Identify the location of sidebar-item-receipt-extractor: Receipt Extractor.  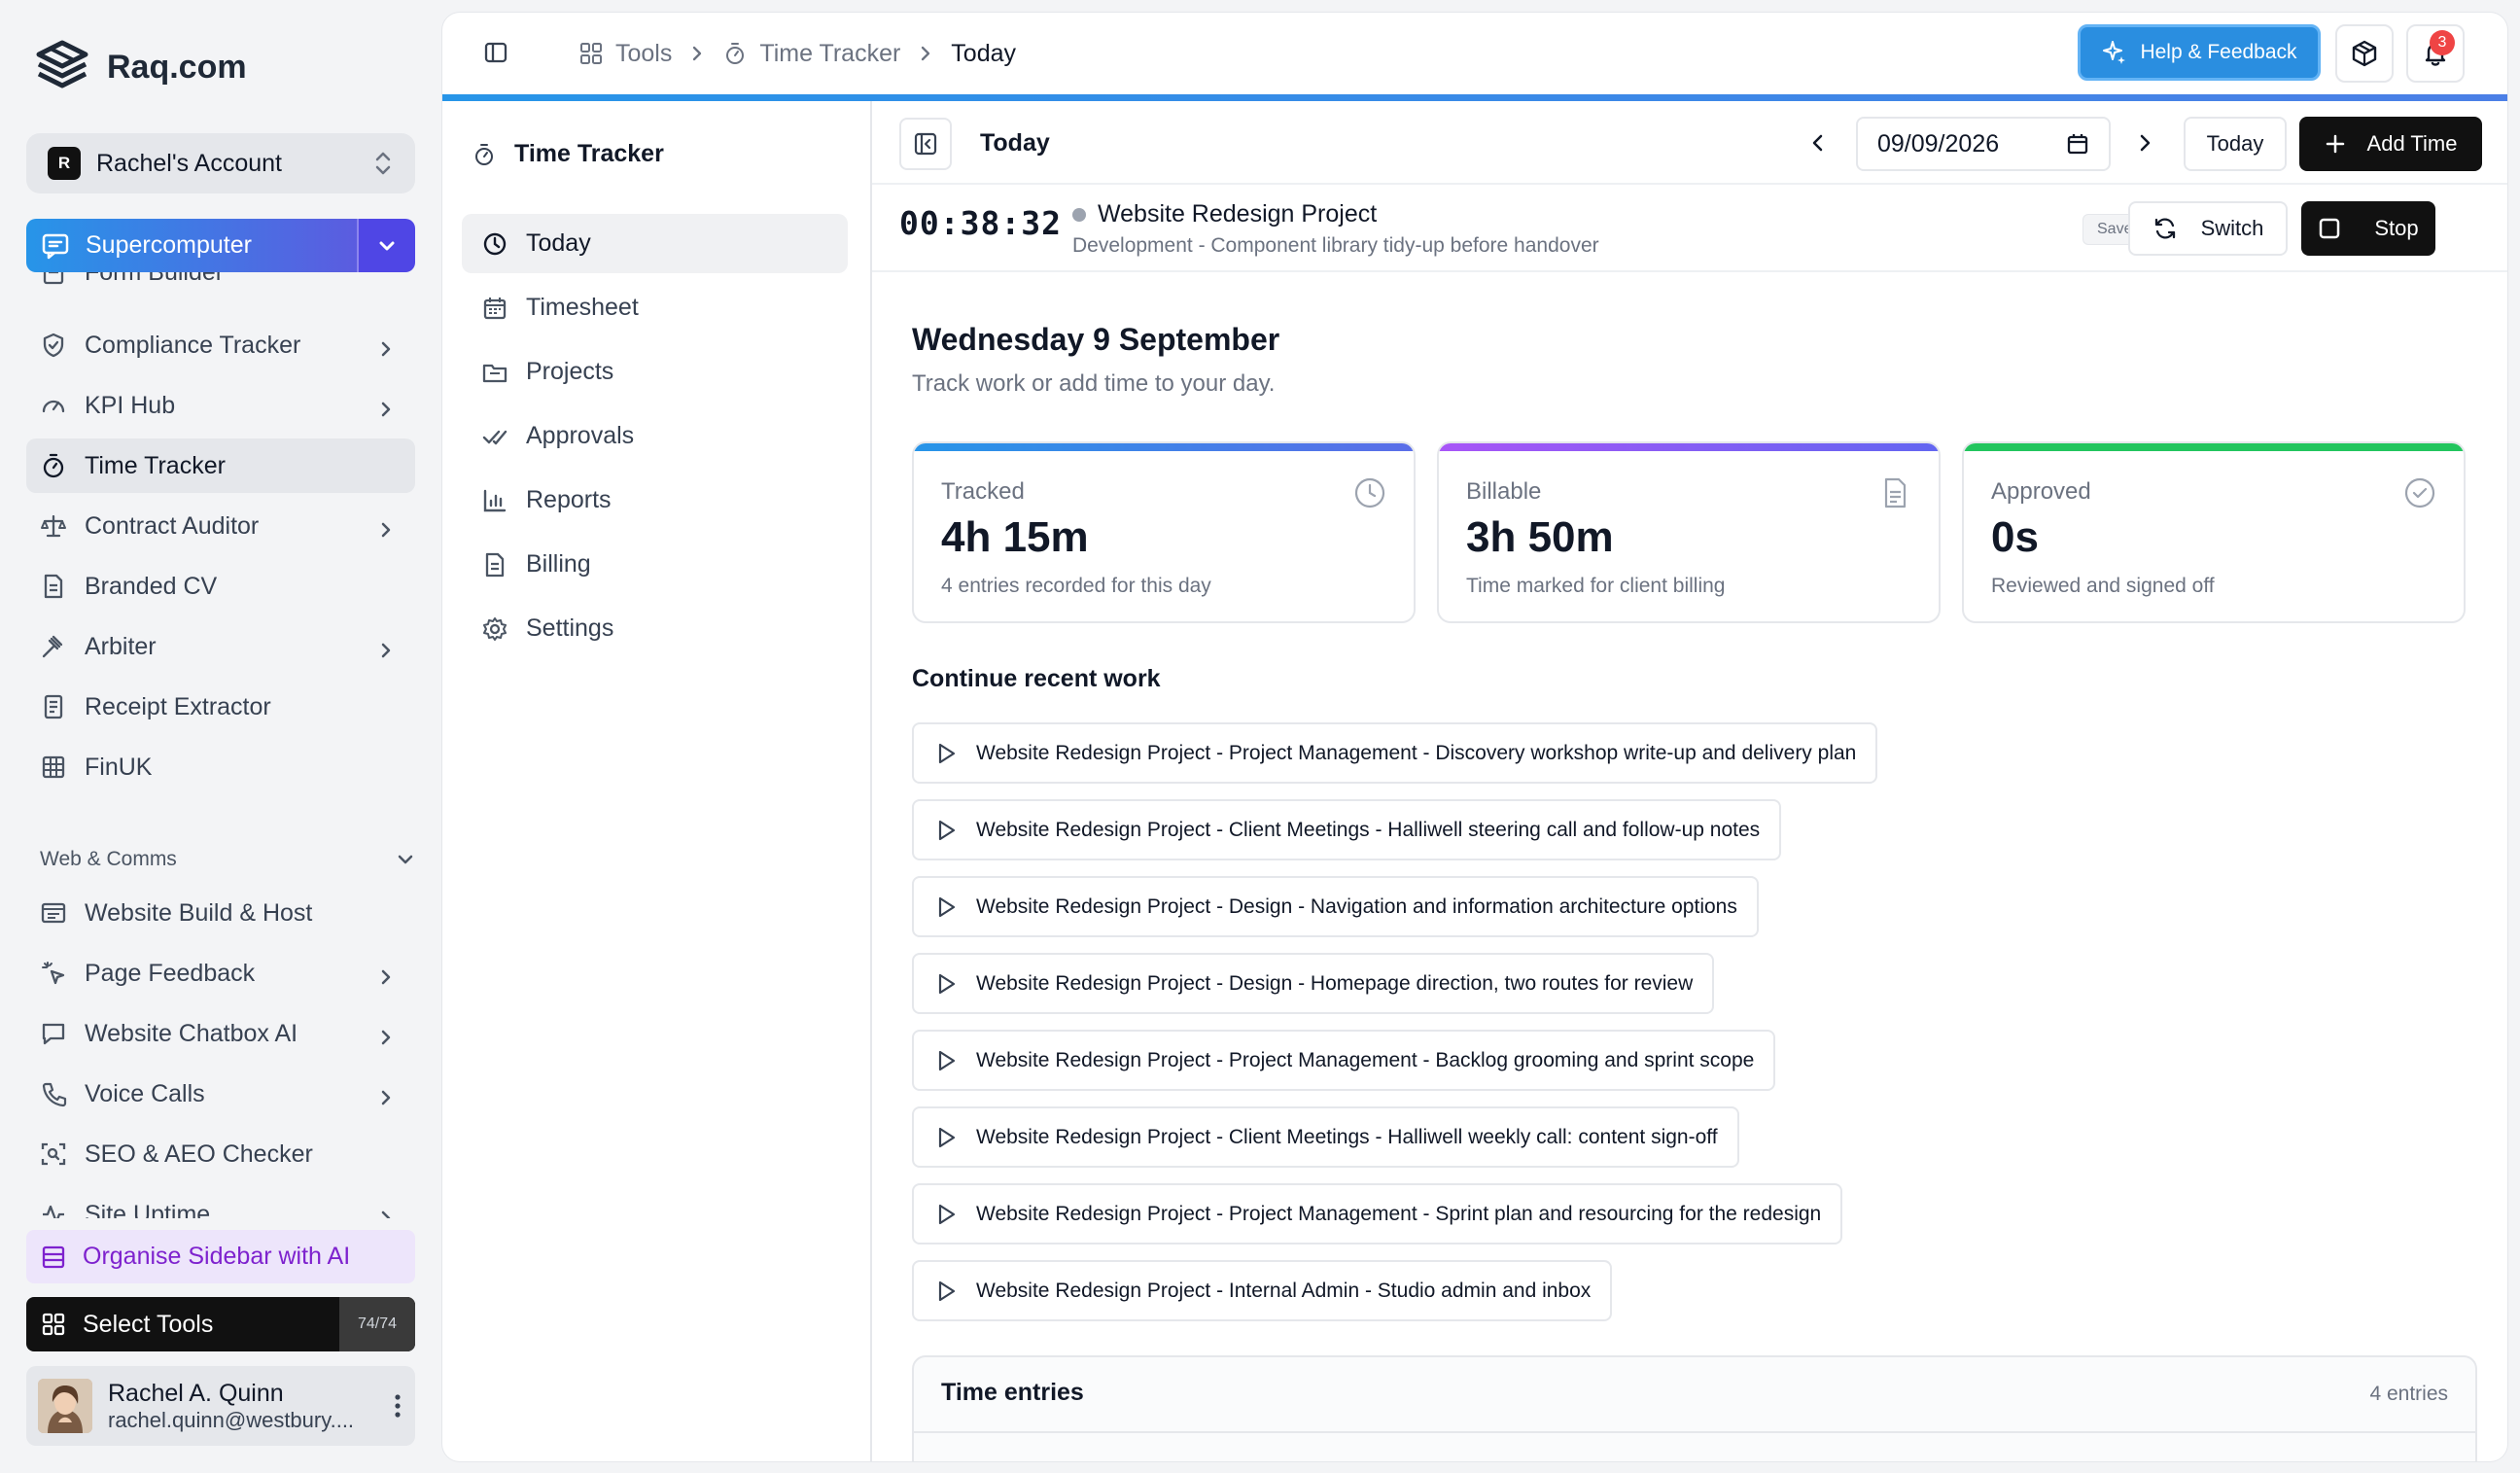
(220, 707).